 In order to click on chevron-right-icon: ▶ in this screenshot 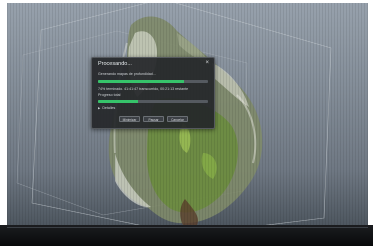, I will do `click(99, 108)`.